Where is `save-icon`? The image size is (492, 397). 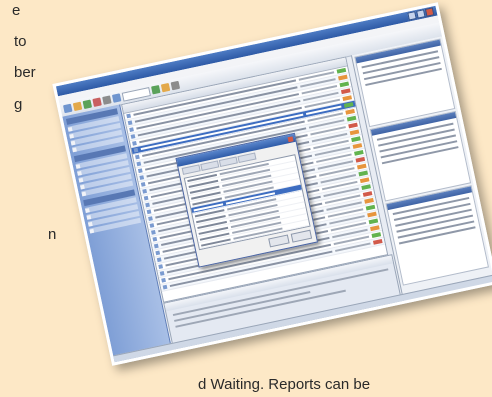
save-icon is located at coordinates (87, 104).